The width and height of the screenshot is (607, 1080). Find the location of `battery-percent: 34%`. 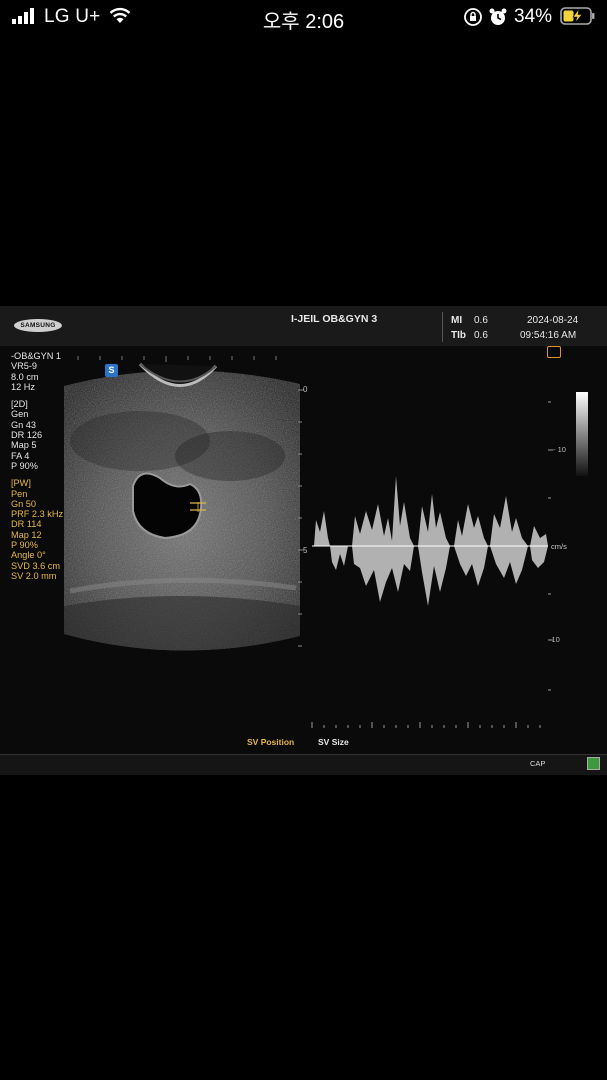

battery-percent: 34% is located at coordinates (533, 16).